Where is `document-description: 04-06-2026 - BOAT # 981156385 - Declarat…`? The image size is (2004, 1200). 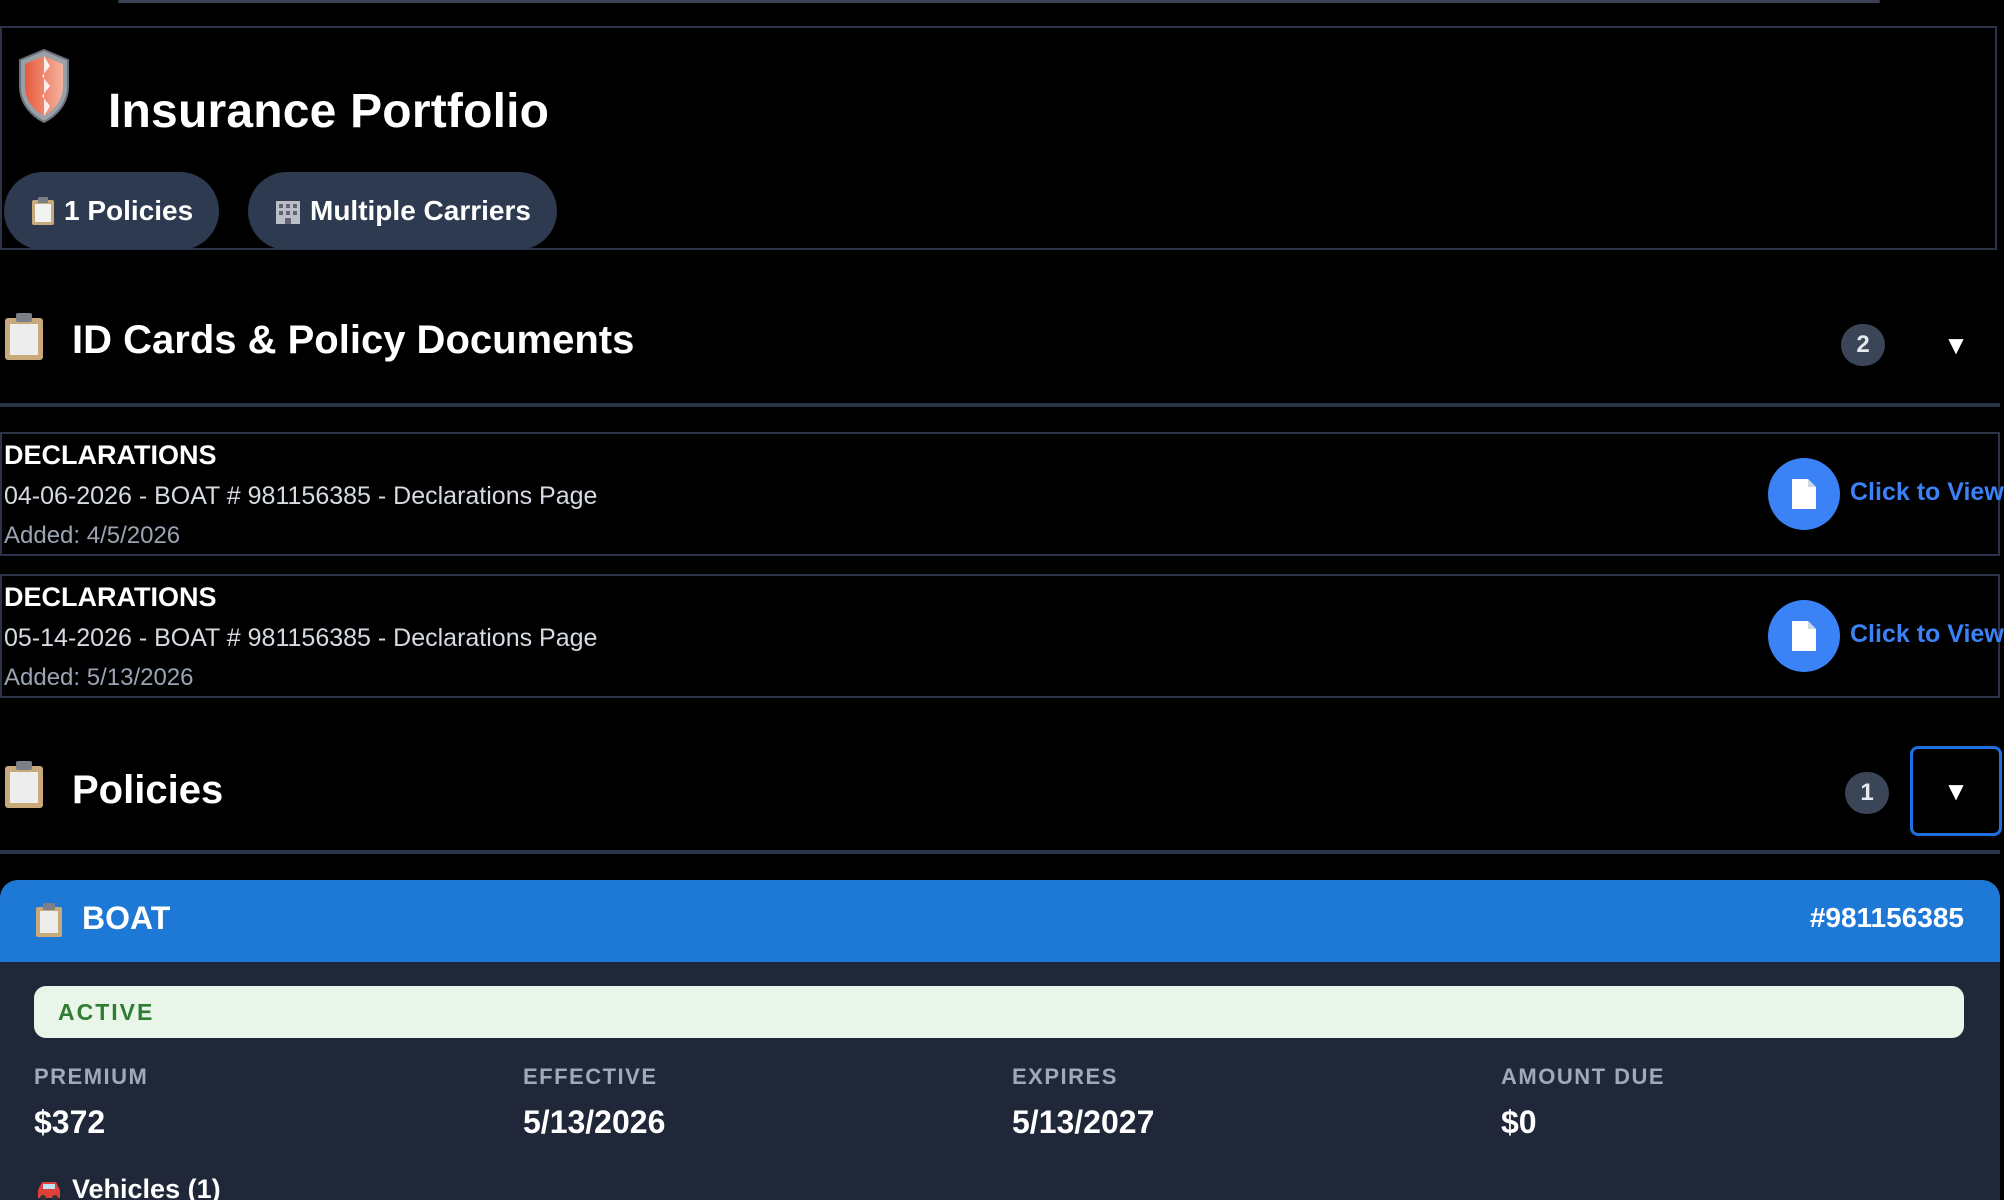
document-description: 04-06-2026 - BOAT # 981156385 - Declarat… is located at coordinates (301, 496).